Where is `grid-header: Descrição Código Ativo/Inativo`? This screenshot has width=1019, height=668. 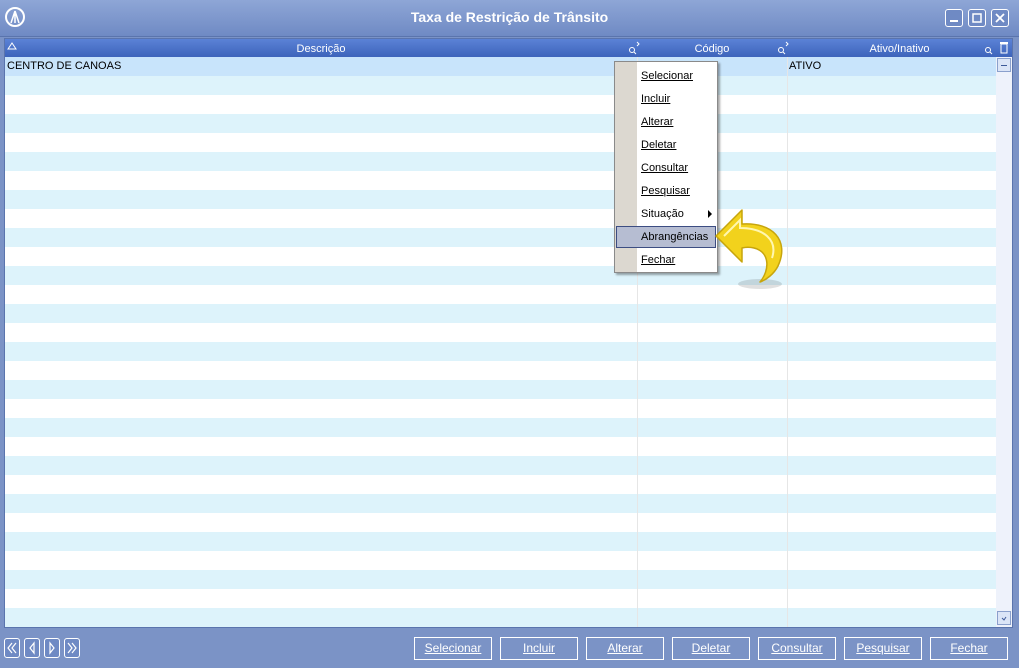
grid-header: Descrição Código Ativo/Inativo is located at coordinates (508, 48).